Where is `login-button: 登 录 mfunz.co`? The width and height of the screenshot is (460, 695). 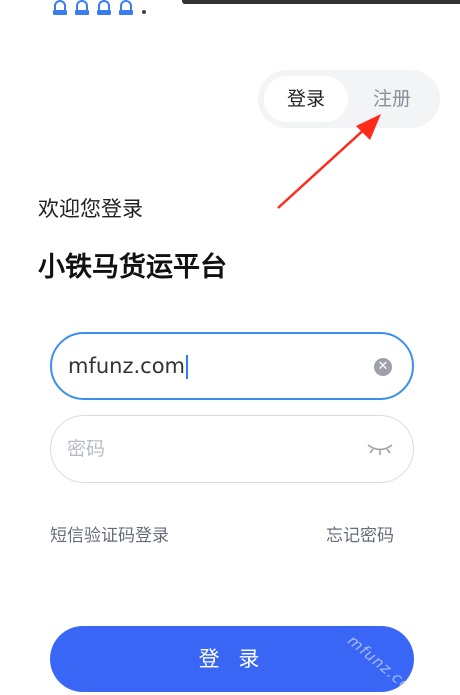 login-button: 登 录 mfunz.co is located at coordinates (232, 659).